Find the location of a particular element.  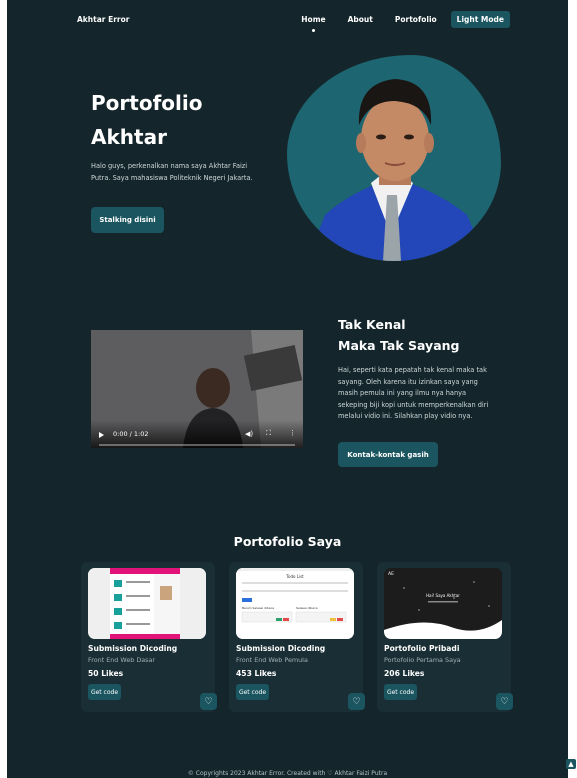

nav-home: Home is located at coordinates (313, 21).